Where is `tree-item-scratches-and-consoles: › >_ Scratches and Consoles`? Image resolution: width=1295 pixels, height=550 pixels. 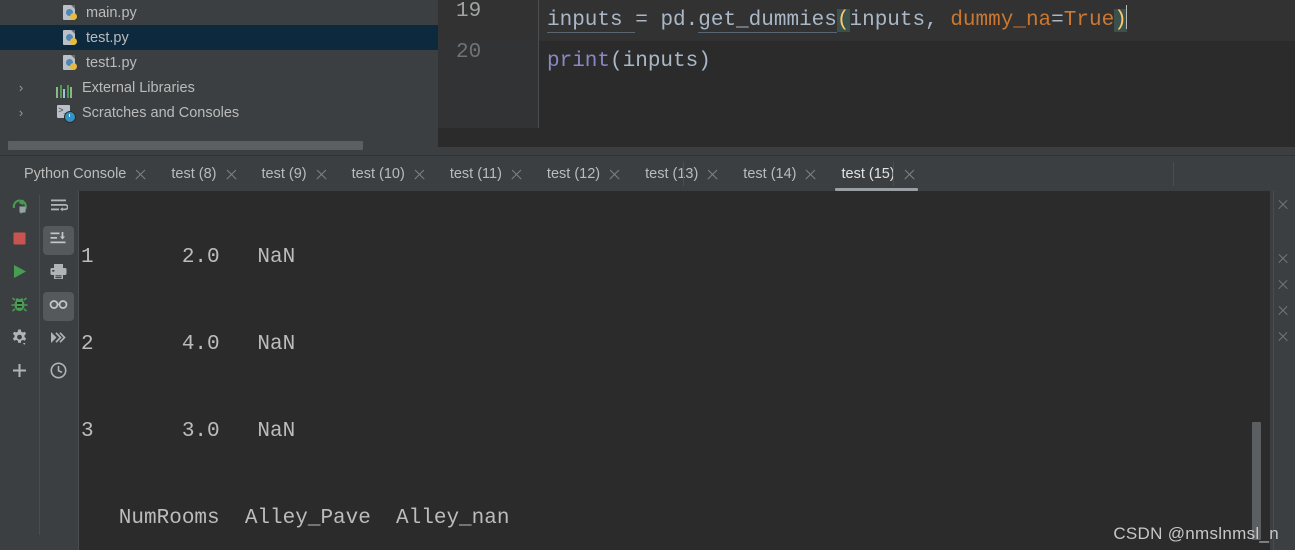 tree-item-scratches-and-consoles: › >_ Scratches and Consoles is located at coordinates (219, 112).